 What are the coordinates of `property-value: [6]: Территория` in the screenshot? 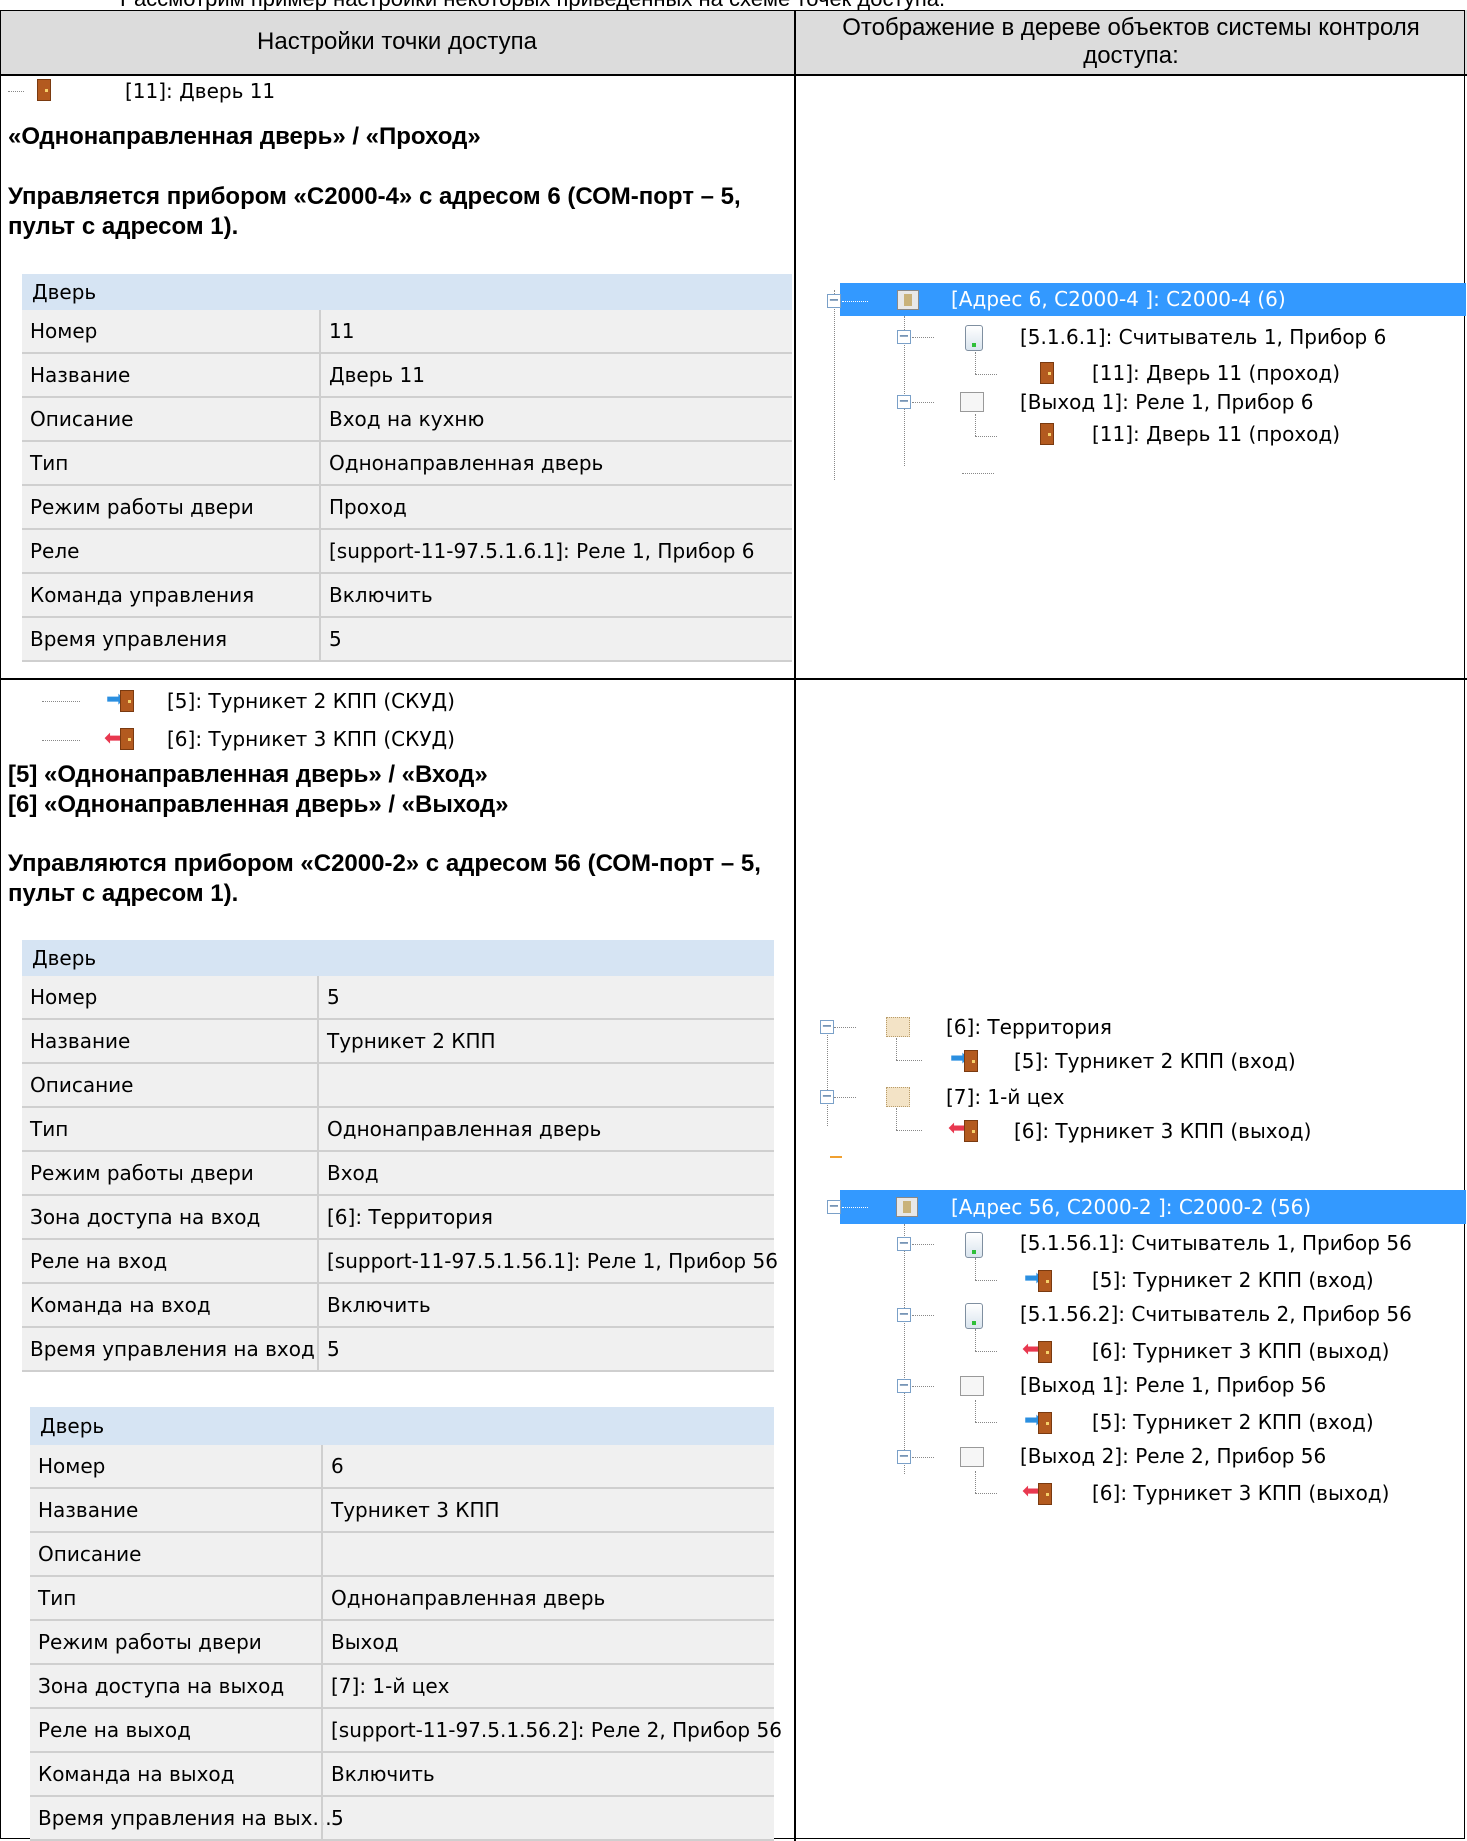 It's located at (410, 1217).